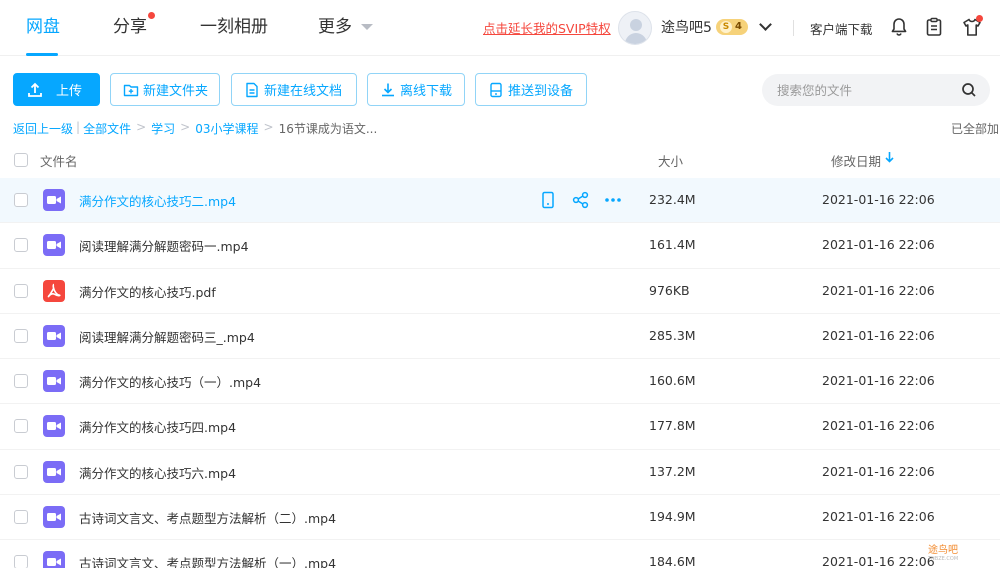 The width and height of the screenshot is (1000, 568). I want to click on new-folder-button: 新建文件夹, so click(165, 89).